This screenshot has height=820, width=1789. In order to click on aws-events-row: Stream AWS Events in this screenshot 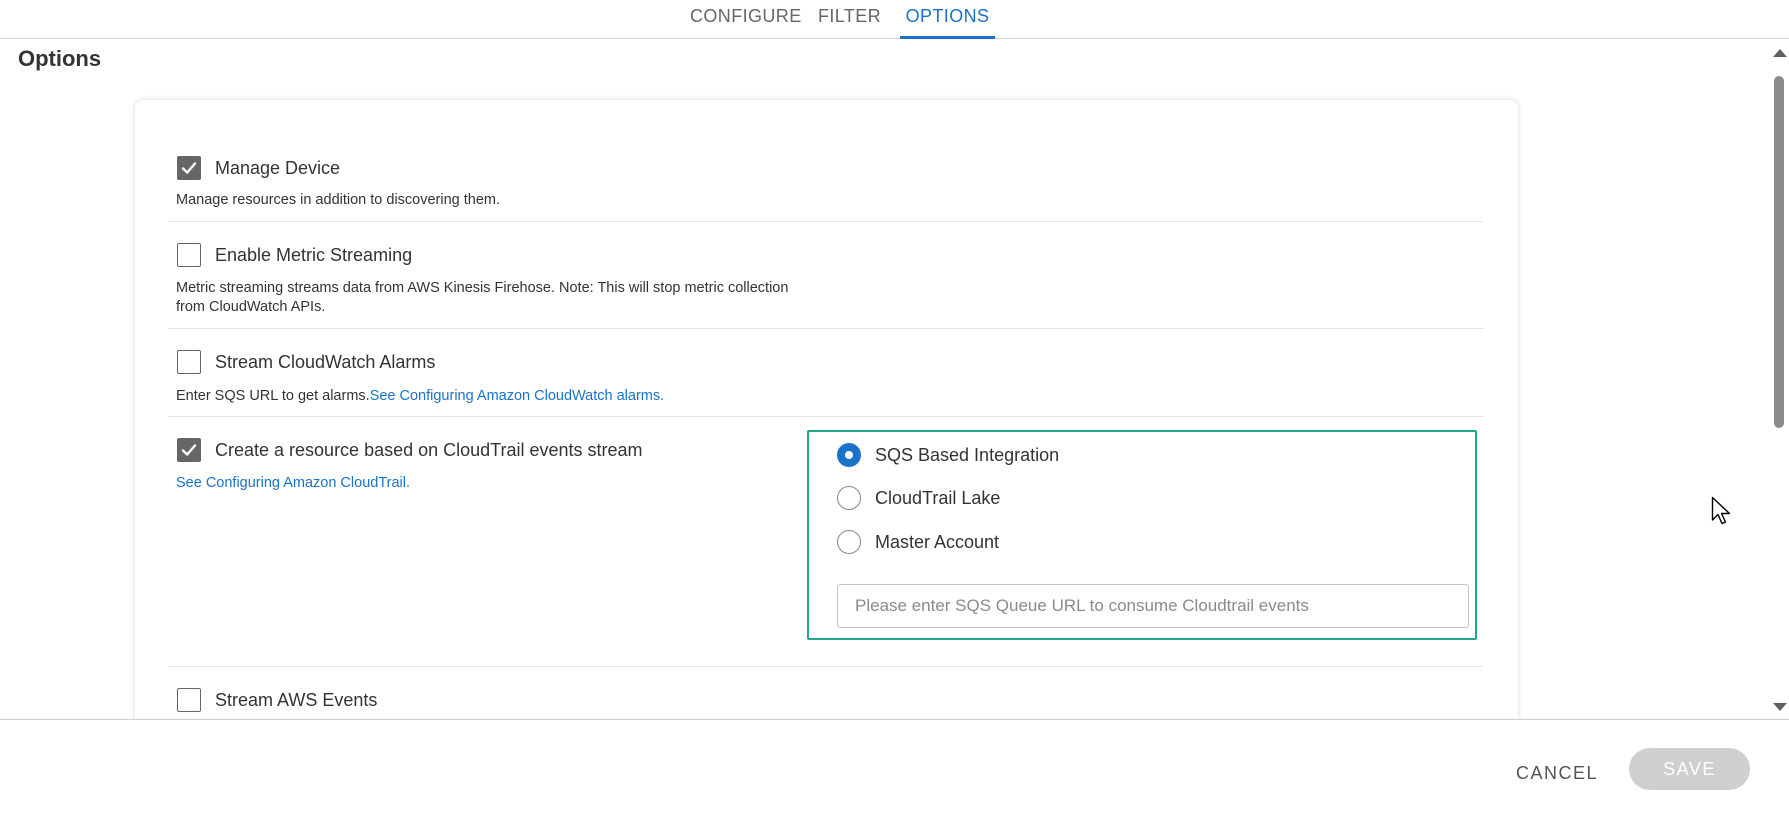, I will do `click(277, 700)`.